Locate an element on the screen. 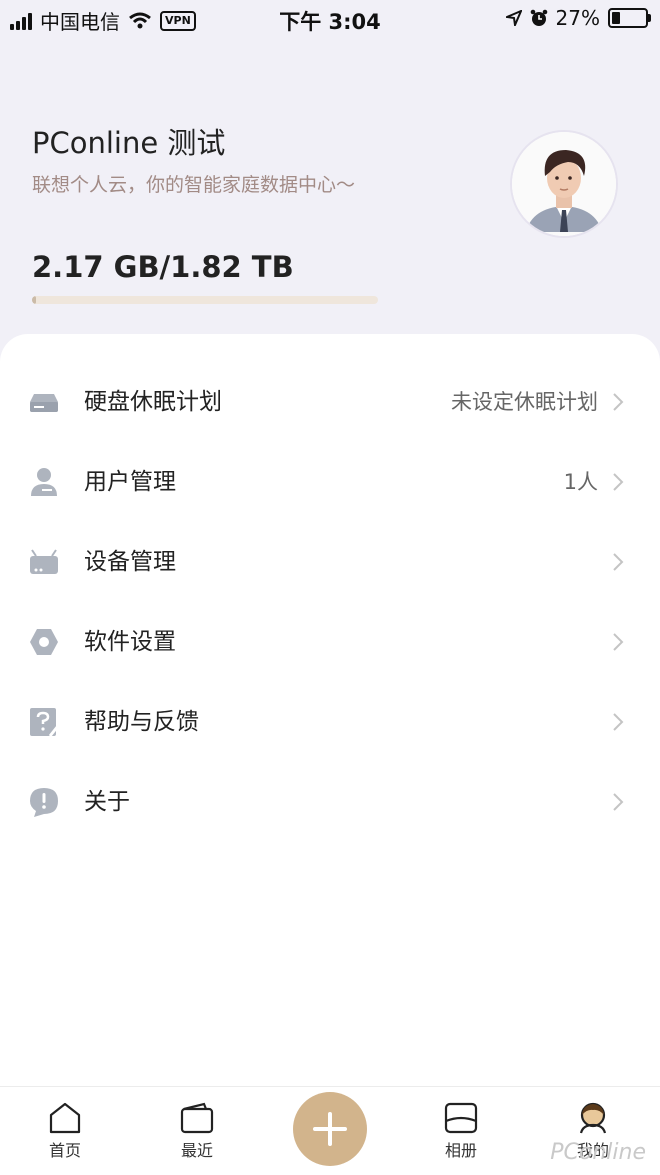 The height and width of the screenshot is (1175, 660). gear-icon is located at coordinates (44, 642).